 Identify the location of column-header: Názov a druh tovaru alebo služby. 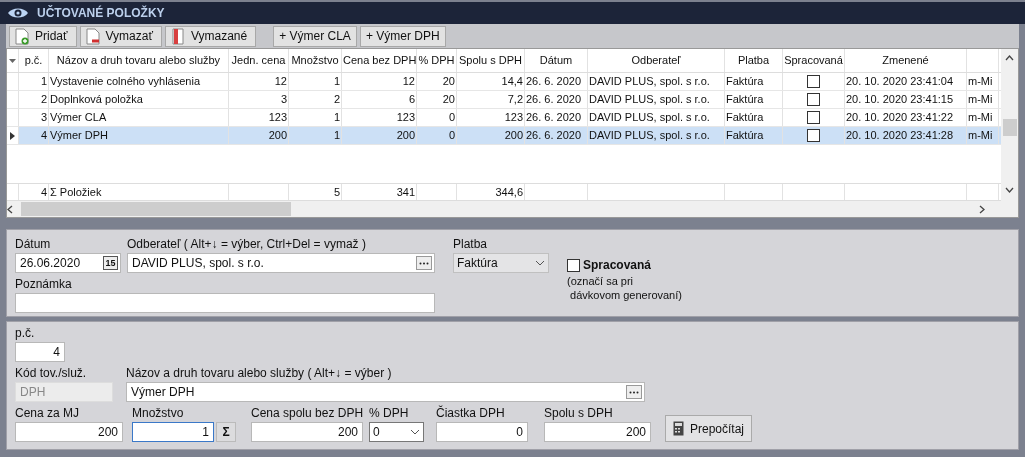
(138, 60).